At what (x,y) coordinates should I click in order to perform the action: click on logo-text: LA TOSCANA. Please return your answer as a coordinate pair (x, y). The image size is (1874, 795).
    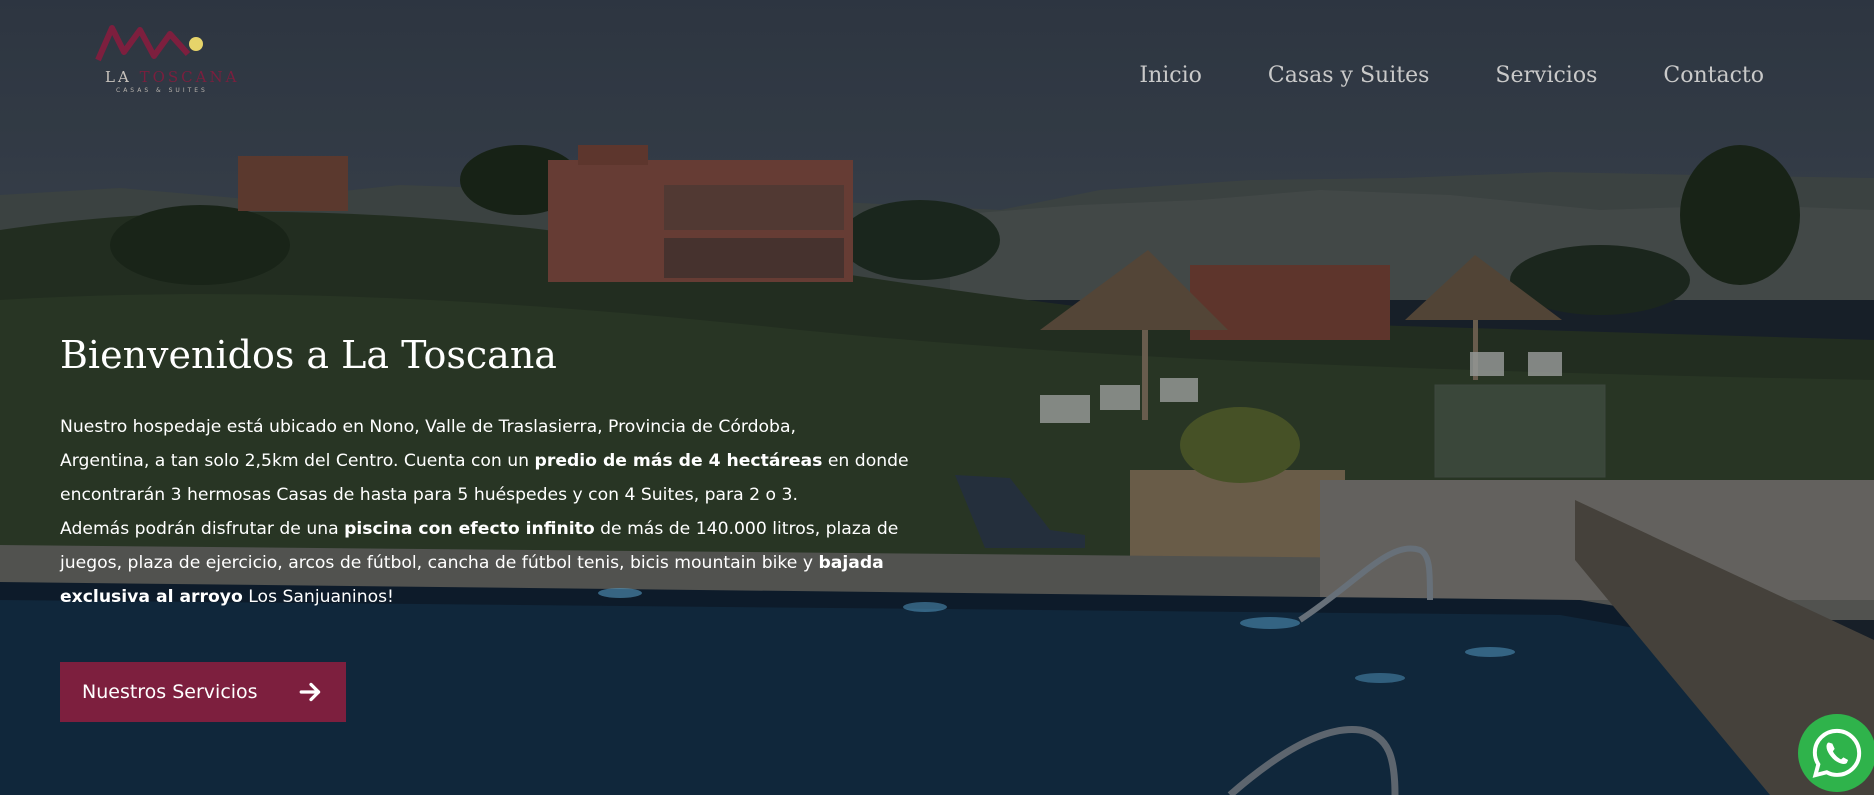
    Looking at the image, I should click on (172, 77).